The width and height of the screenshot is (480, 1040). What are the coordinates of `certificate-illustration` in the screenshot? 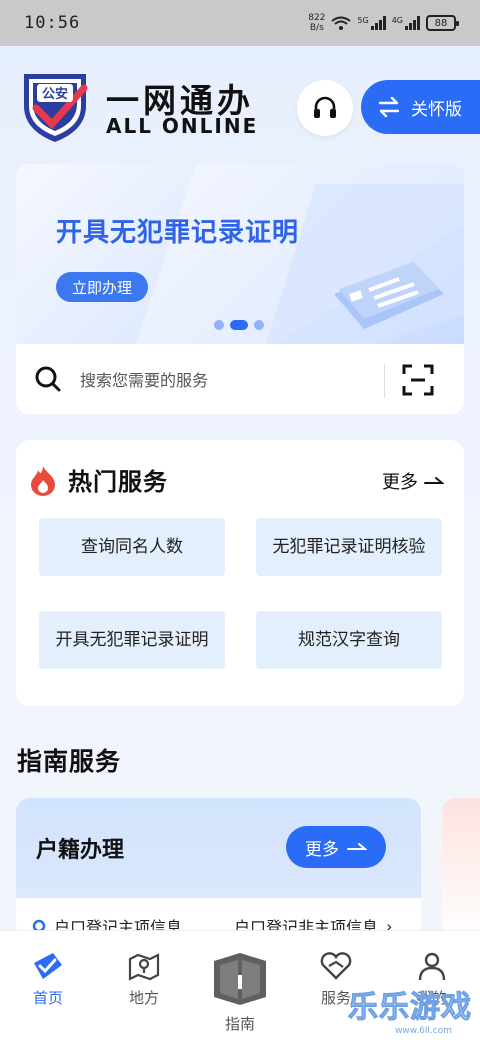 It's located at (389, 295).